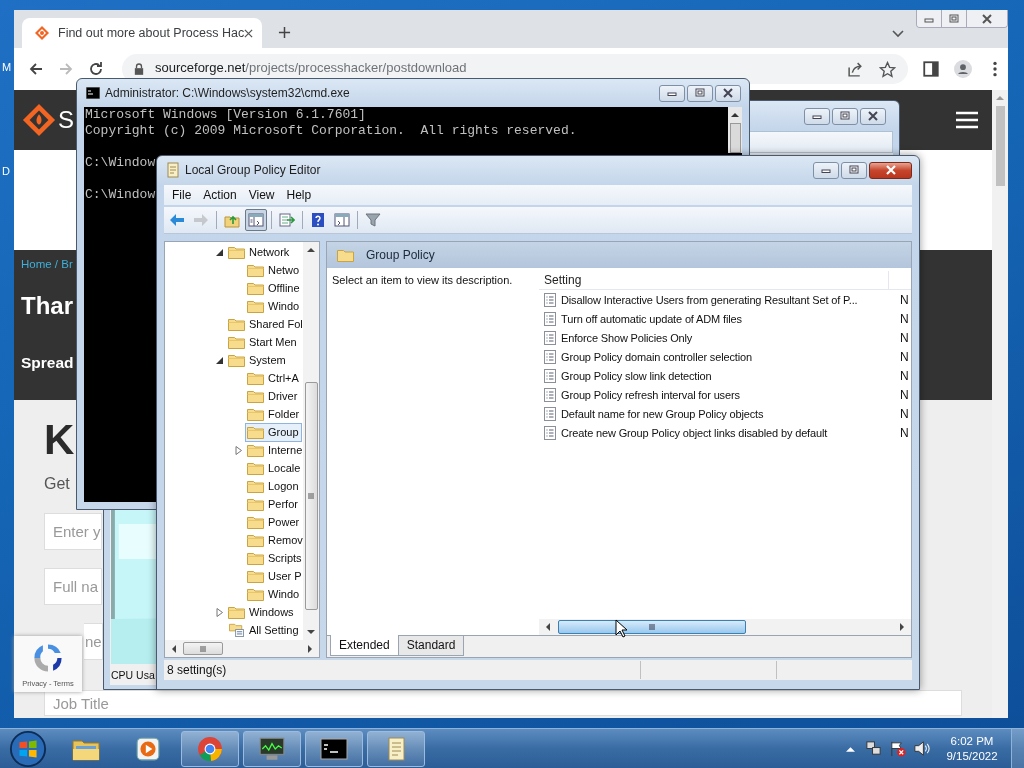 This screenshot has height=768, width=1024. What do you see at coordinates (396, 748) in the screenshot?
I see `scroll-app-button` at bounding box center [396, 748].